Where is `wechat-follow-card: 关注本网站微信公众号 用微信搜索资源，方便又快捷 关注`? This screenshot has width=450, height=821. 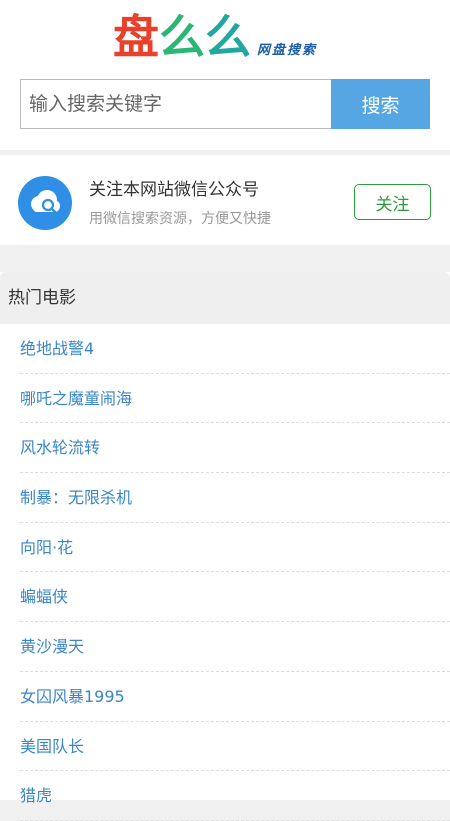 wechat-follow-card: 关注本网站微信公众号 用微信搜索资源，方便又快捷 关注 is located at coordinates (225, 200).